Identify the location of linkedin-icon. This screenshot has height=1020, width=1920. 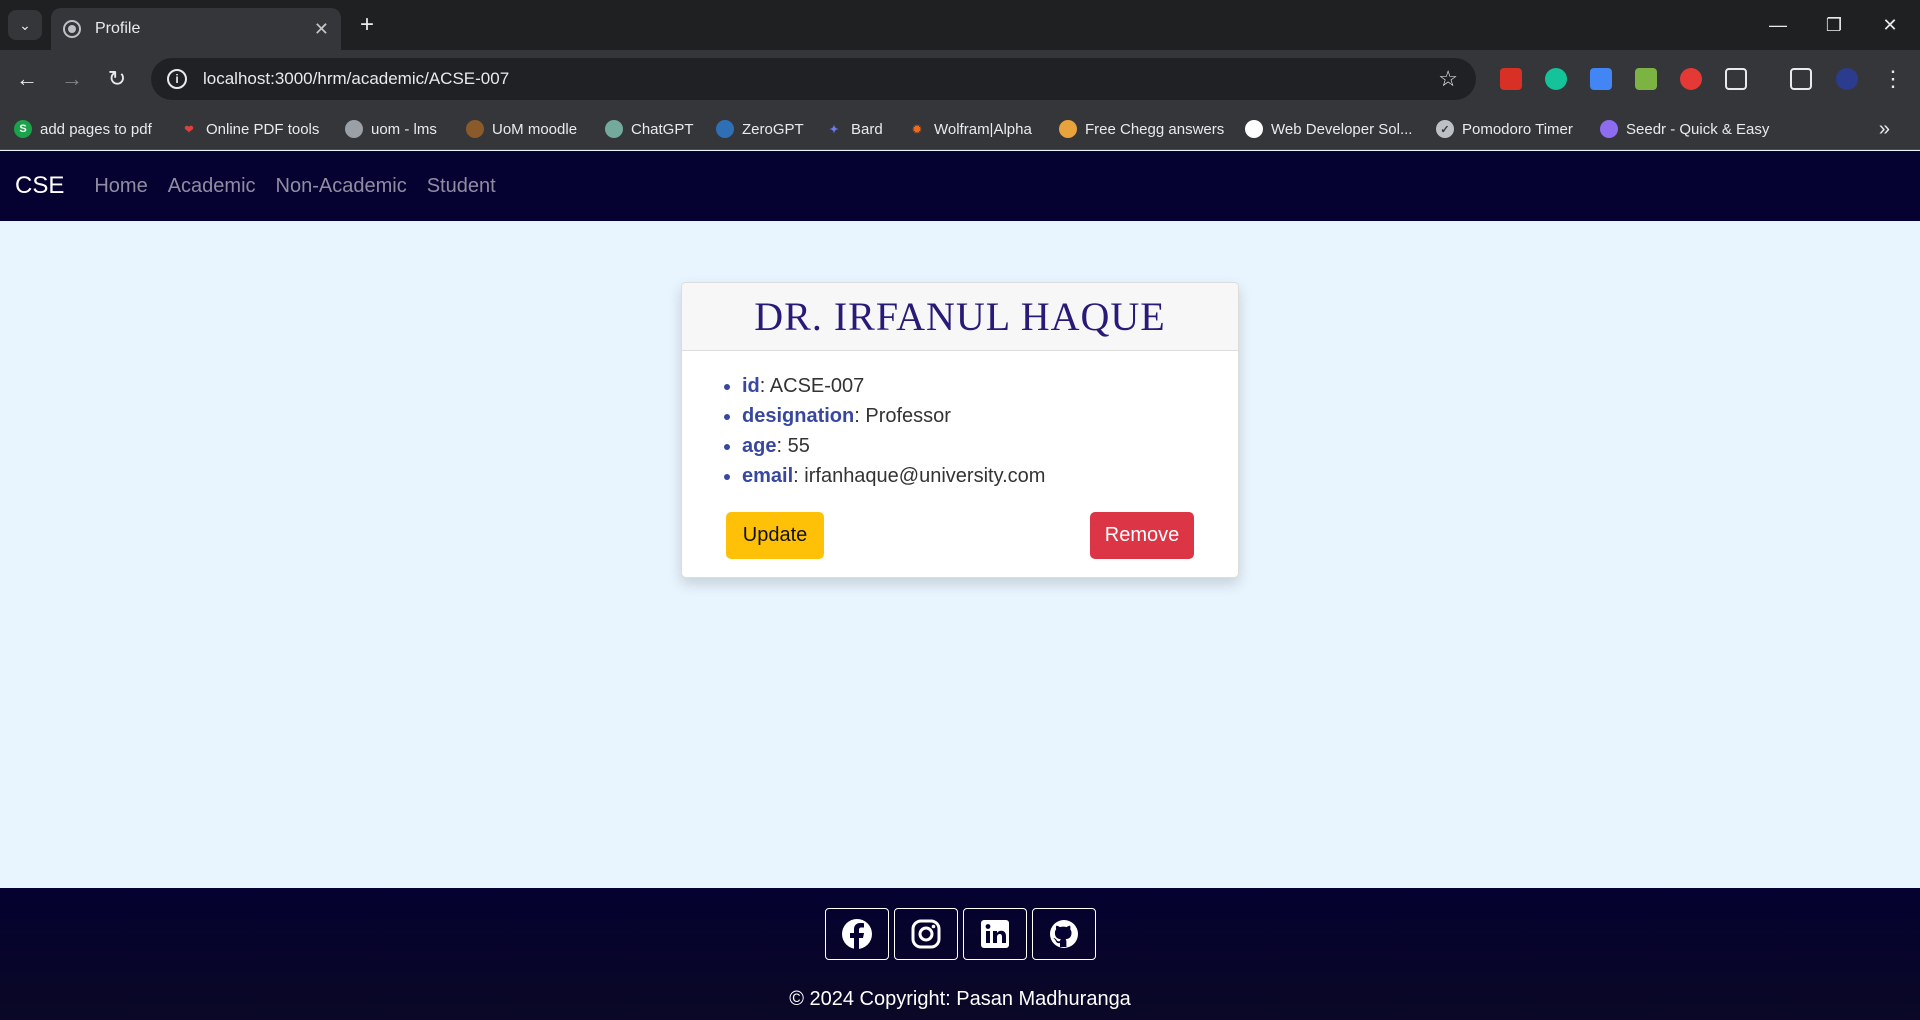
(995, 934).